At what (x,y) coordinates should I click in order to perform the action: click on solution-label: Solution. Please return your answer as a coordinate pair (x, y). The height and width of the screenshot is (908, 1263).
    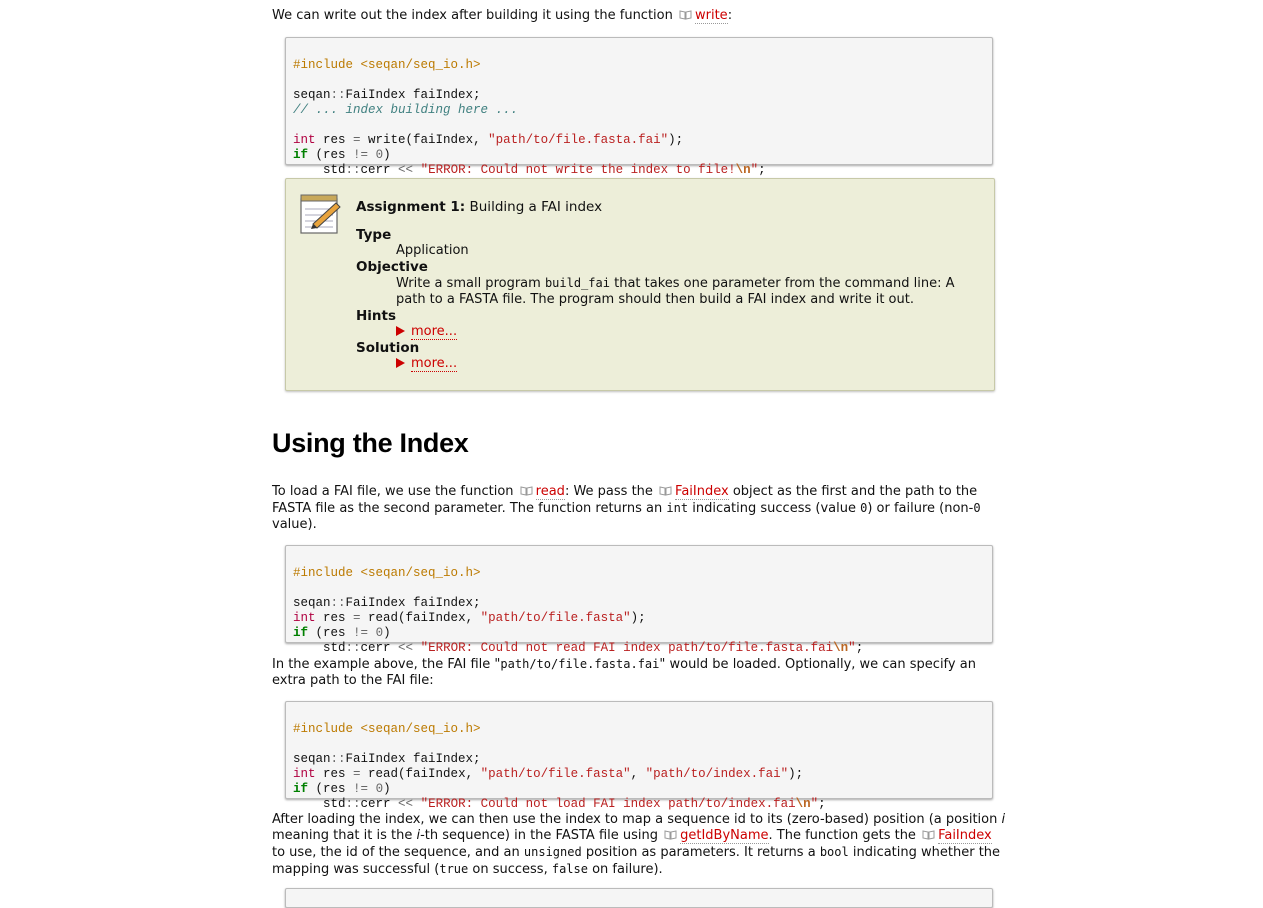
    Looking at the image, I should click on (388, 348).